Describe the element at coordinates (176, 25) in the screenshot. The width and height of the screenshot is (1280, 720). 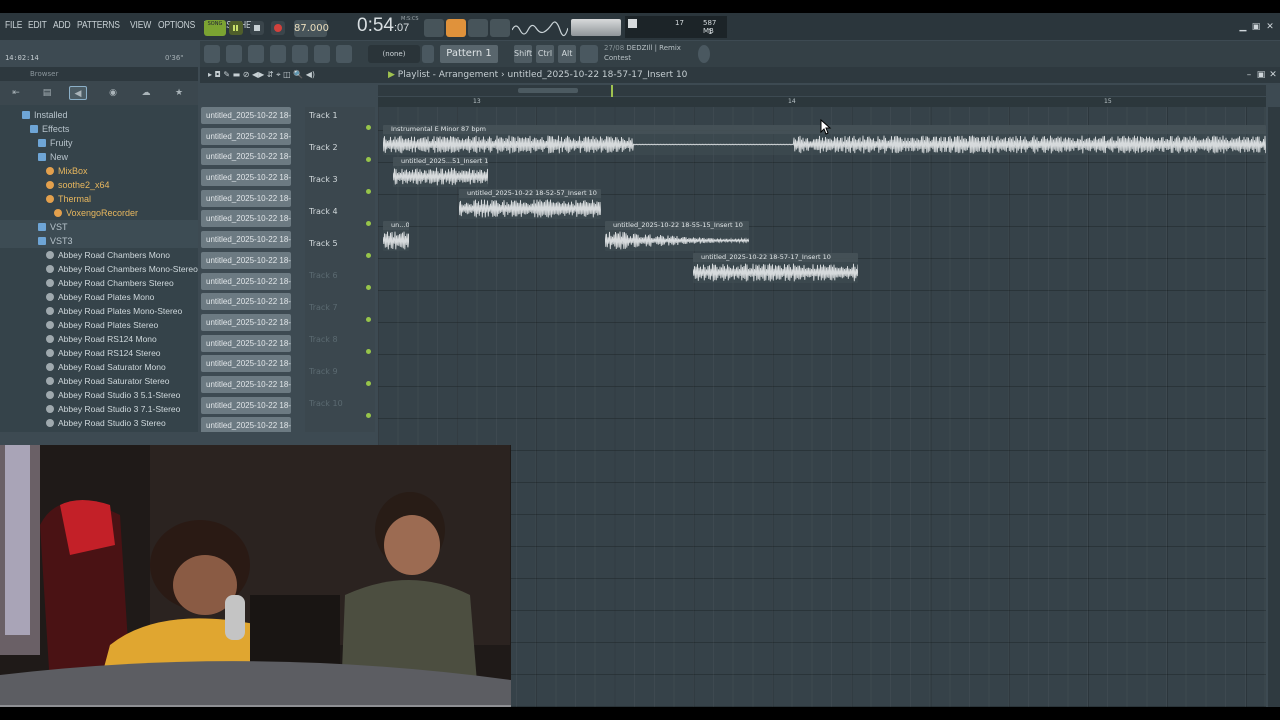
I see `menu-options: OPTIONS` at that location.